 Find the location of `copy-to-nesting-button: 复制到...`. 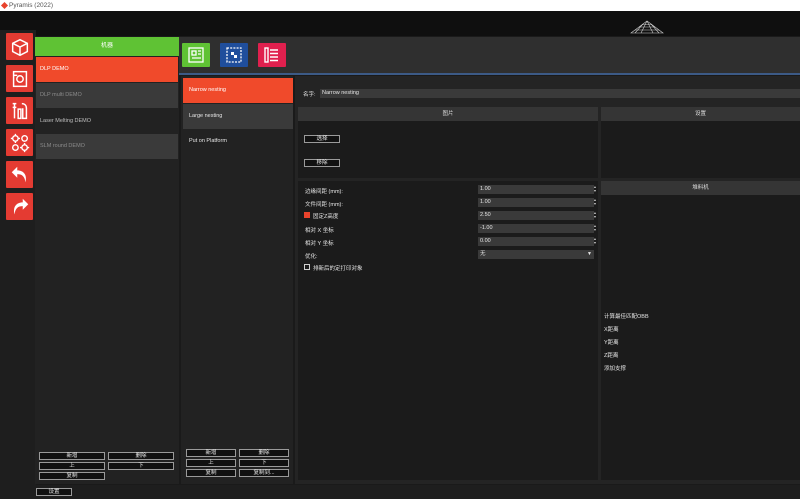

copy-to-nesting-button: 复制到... is located at coordinates (264, 473).